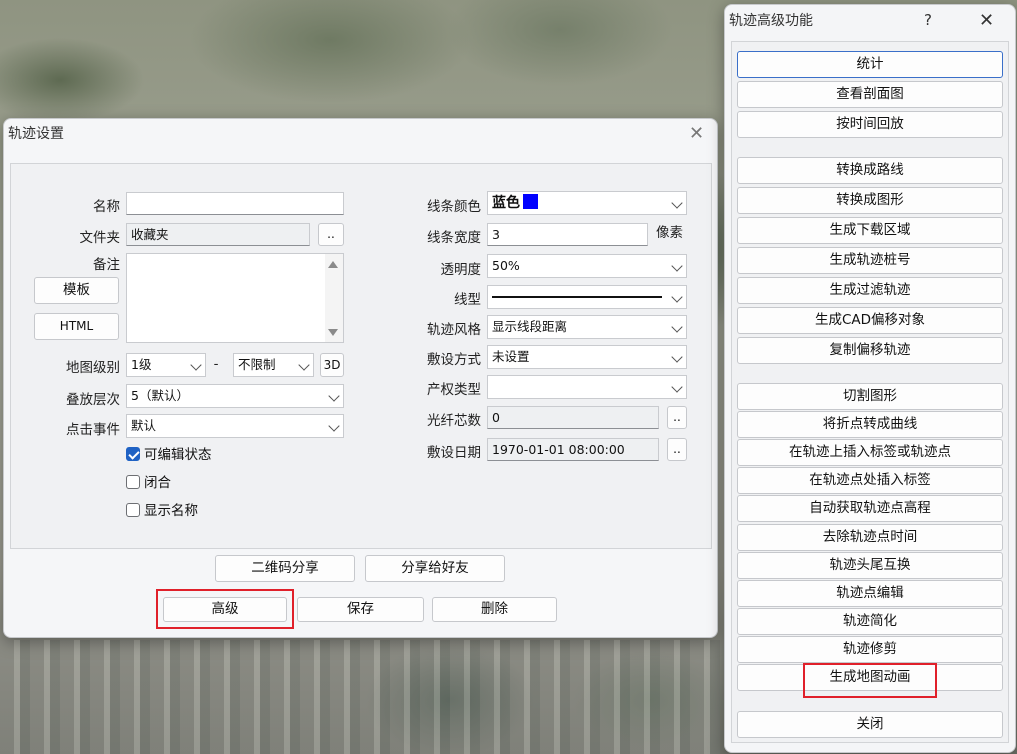  Describe the element at coordinates (235, 396) in the screenshot. I see `layer-select: 5（默认）` at that location.